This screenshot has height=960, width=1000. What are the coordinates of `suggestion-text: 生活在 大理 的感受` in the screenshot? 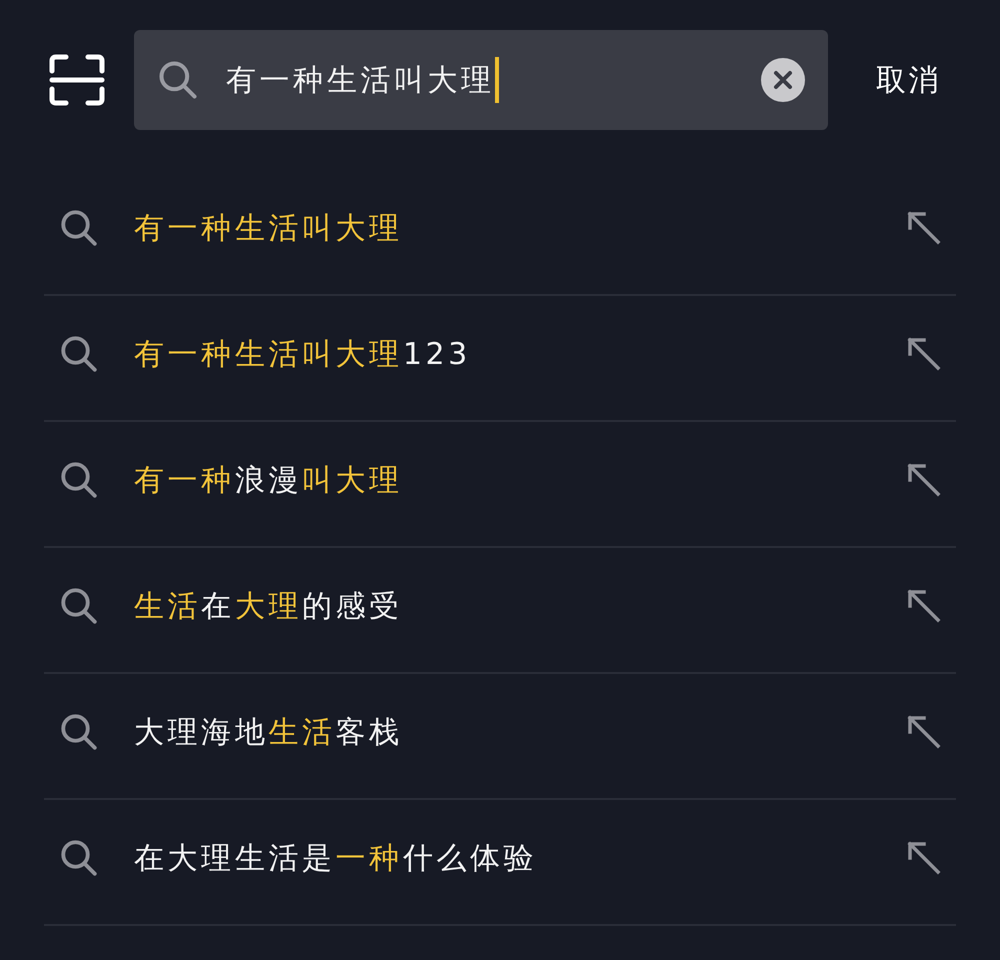 It's located at (269, 607).